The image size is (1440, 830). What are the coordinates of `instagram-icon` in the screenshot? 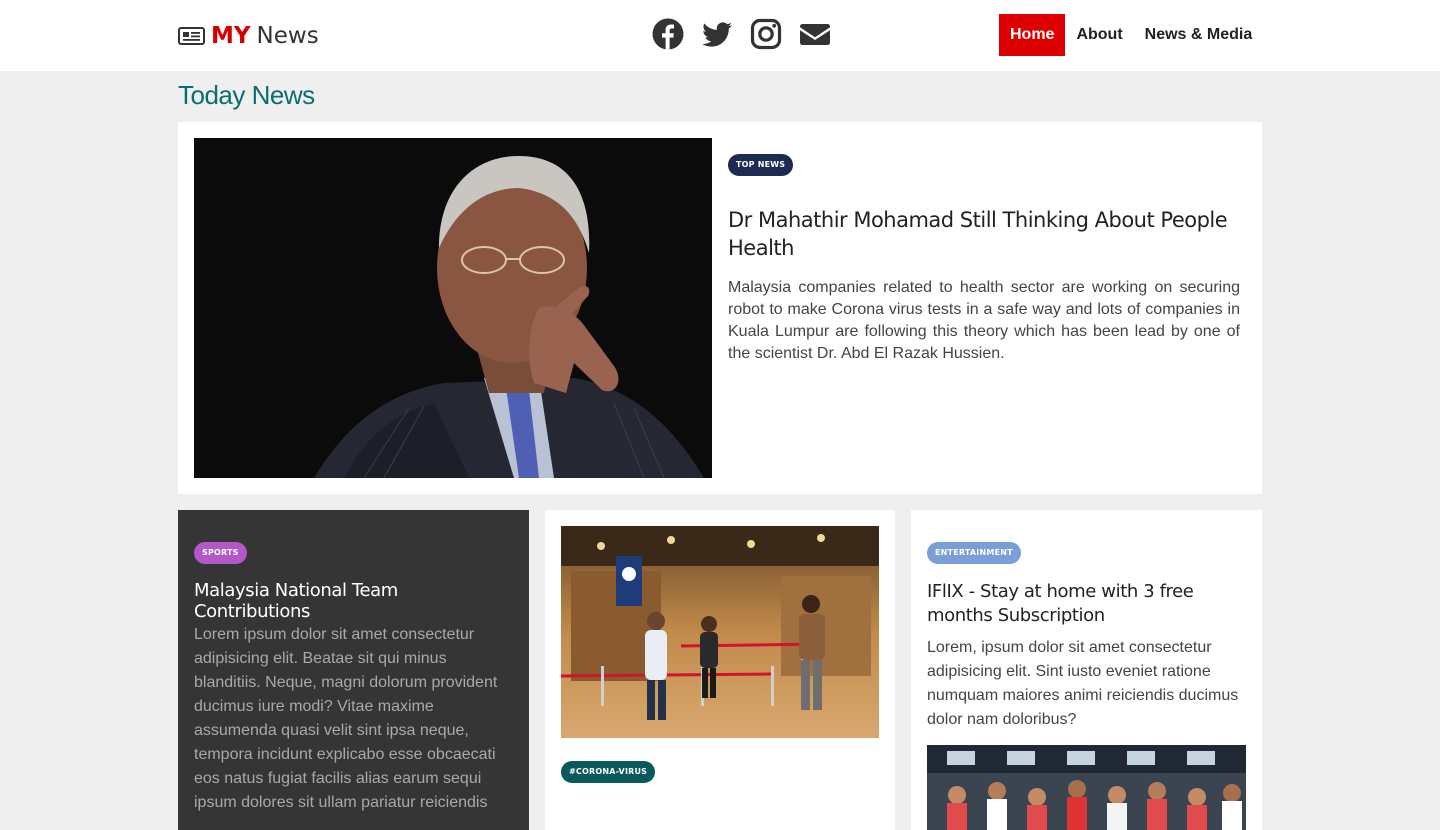 It's located at (766, 34).